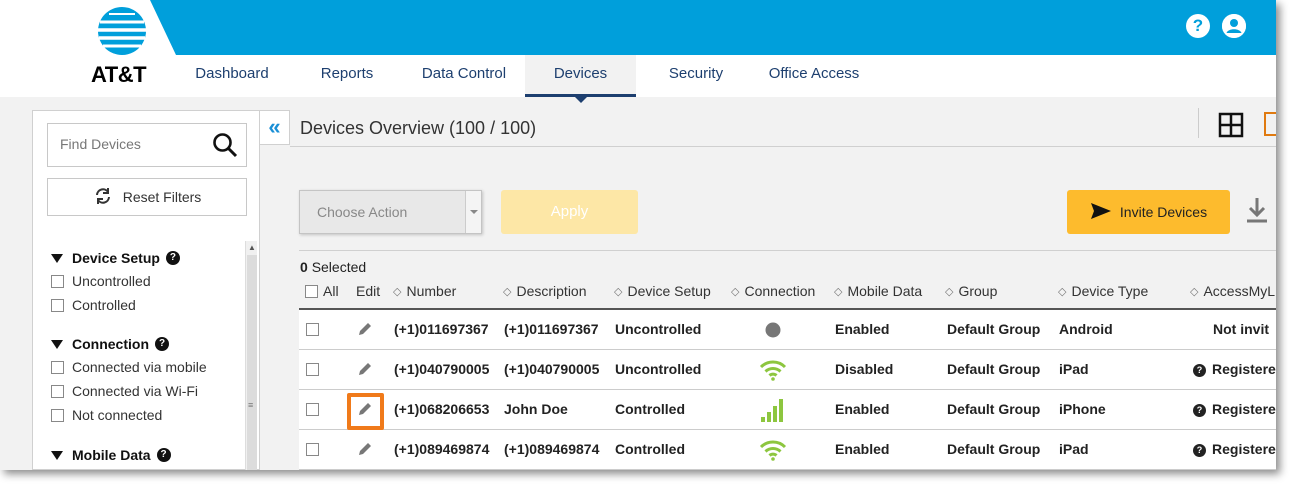 The image size is (1293, 487). I want to click on filter-header-device-setup: Device Setup ?, so click(115, 258).